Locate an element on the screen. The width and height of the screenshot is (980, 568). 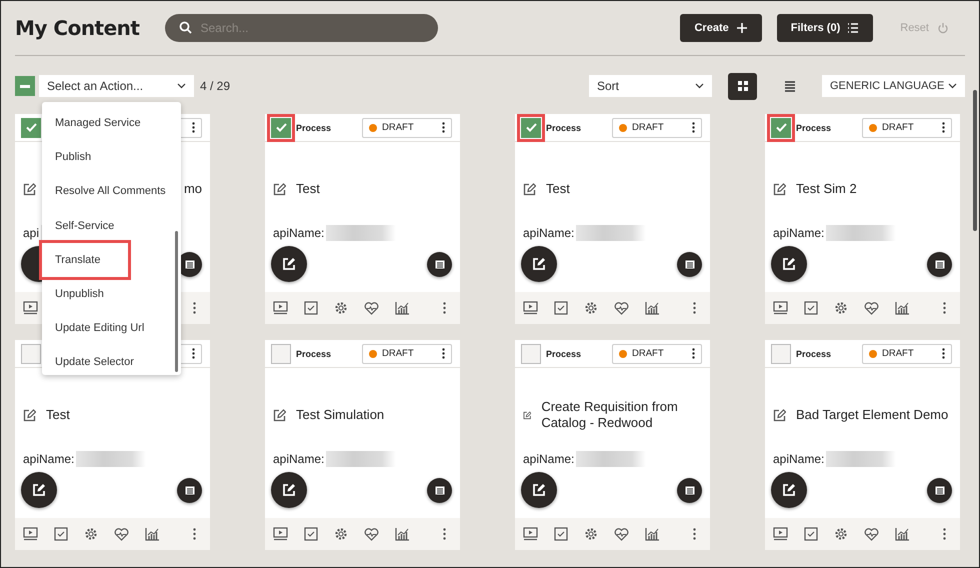
card-title: mo is located at coordinates (193, 189).